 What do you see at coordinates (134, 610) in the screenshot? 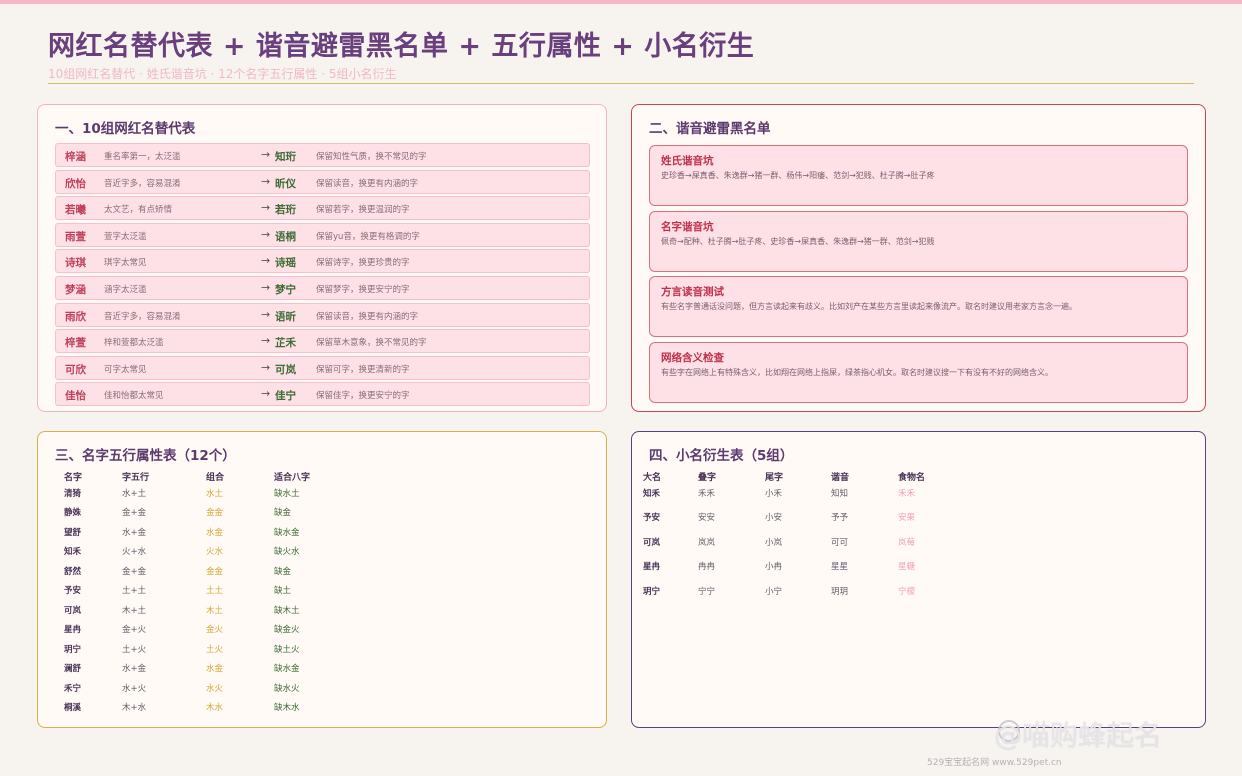
I see `element-wuxing: 木+土` at bounding box center [134, 610].